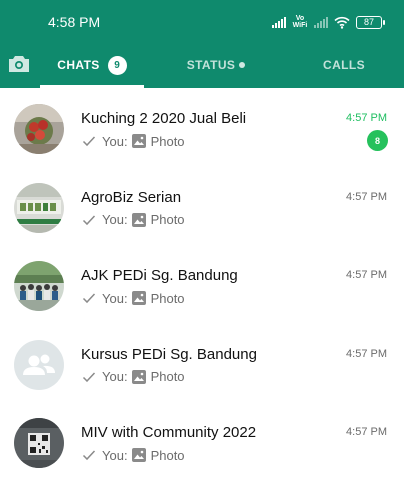  I want to click on cell-signal-2-icon, so click(321, 22).